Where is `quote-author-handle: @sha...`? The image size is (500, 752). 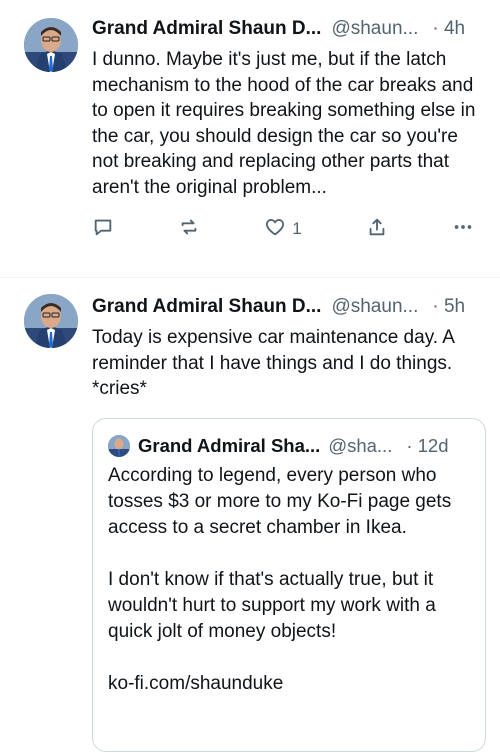
quote-author-handle: @sha... is located at coordinates (360, 445).